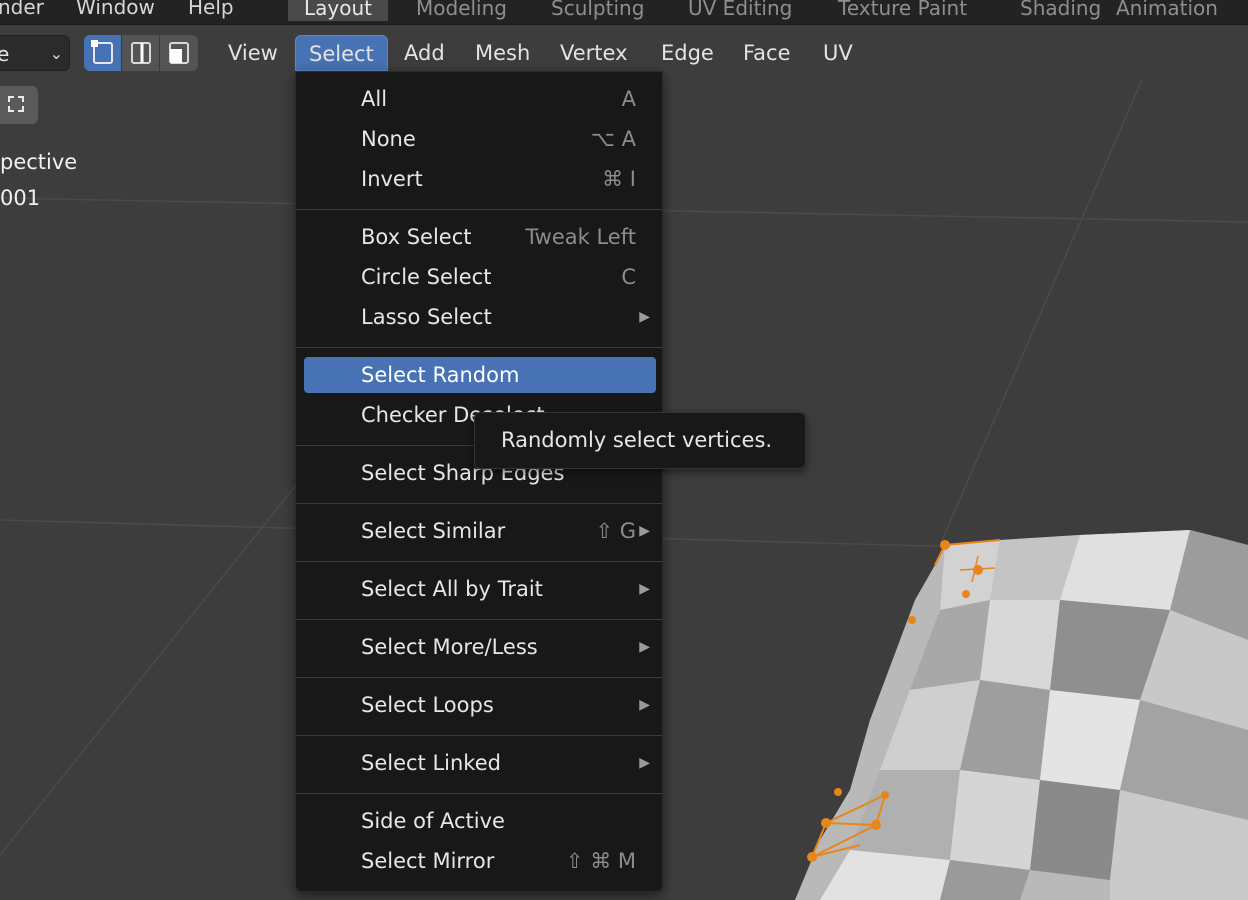  I want to click on header-menu-select: Select, so click(341, 53).